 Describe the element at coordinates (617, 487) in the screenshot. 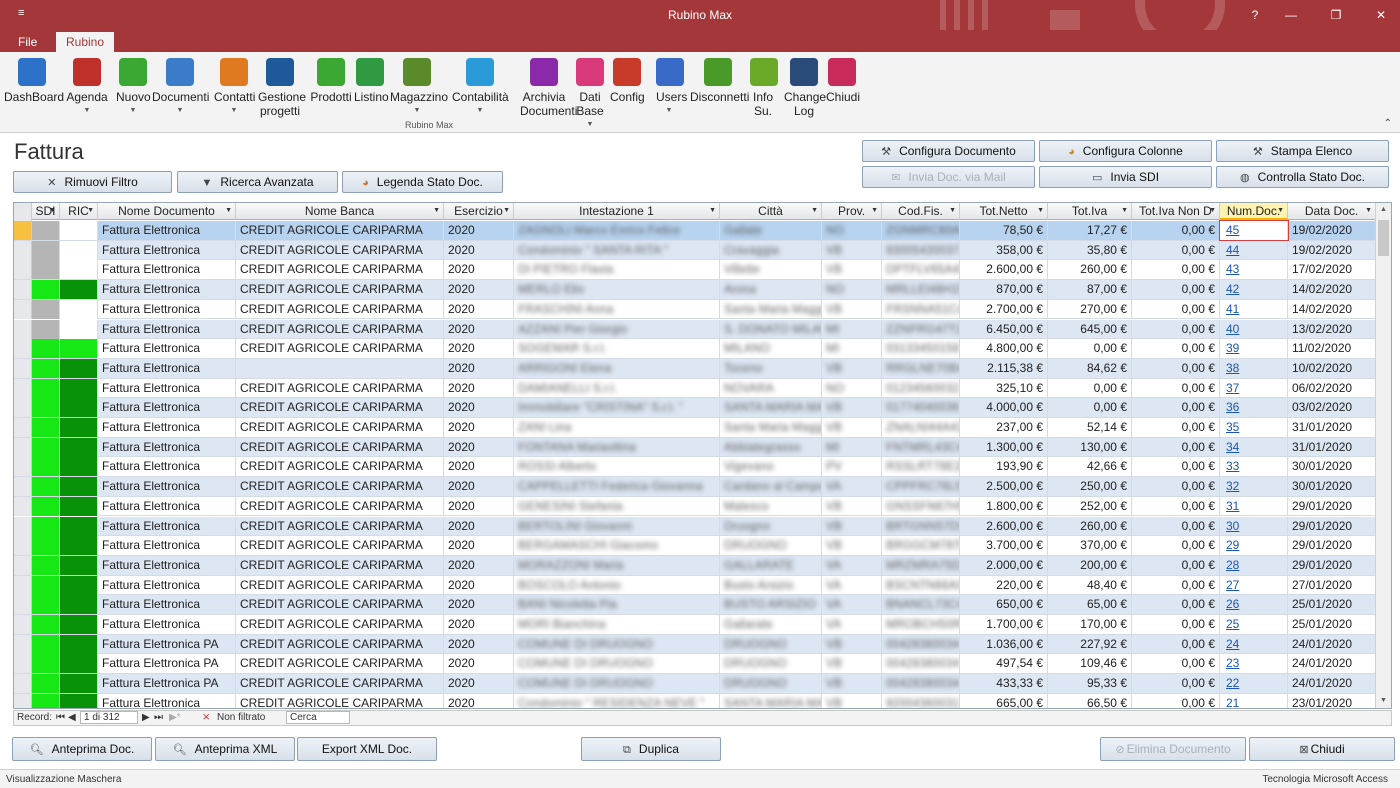

I see `cell-int: CAPPELLETTI Federica Giovanna` at that location.